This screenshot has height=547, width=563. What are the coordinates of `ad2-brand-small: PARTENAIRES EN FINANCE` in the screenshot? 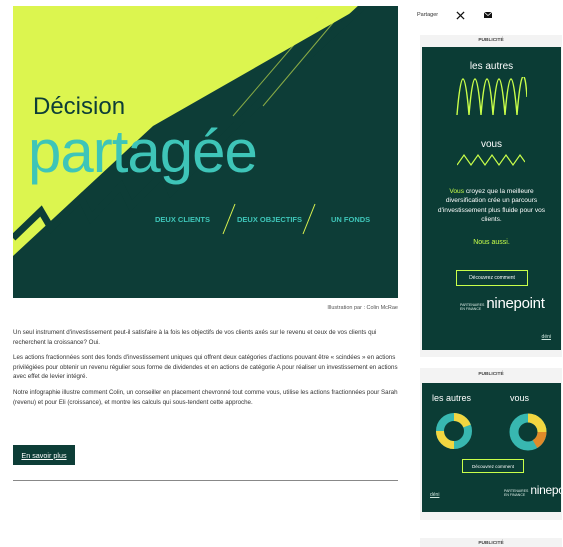 It's located at (516, 493).